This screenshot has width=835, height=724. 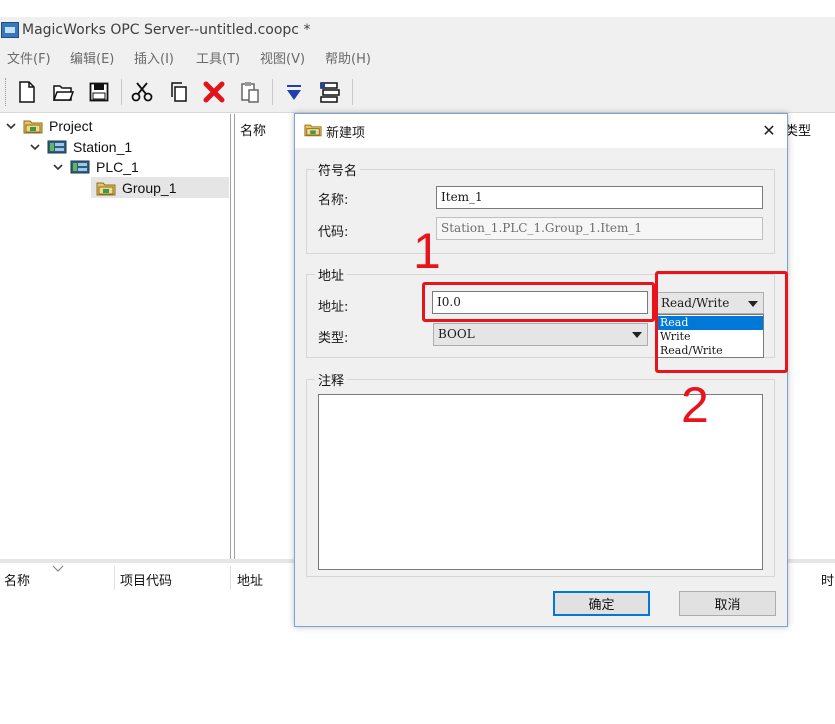 What do you see at coordinates (250, 579) in the screenshot?
I see `log-column-address: 地址` at bounding box center [250, 579].